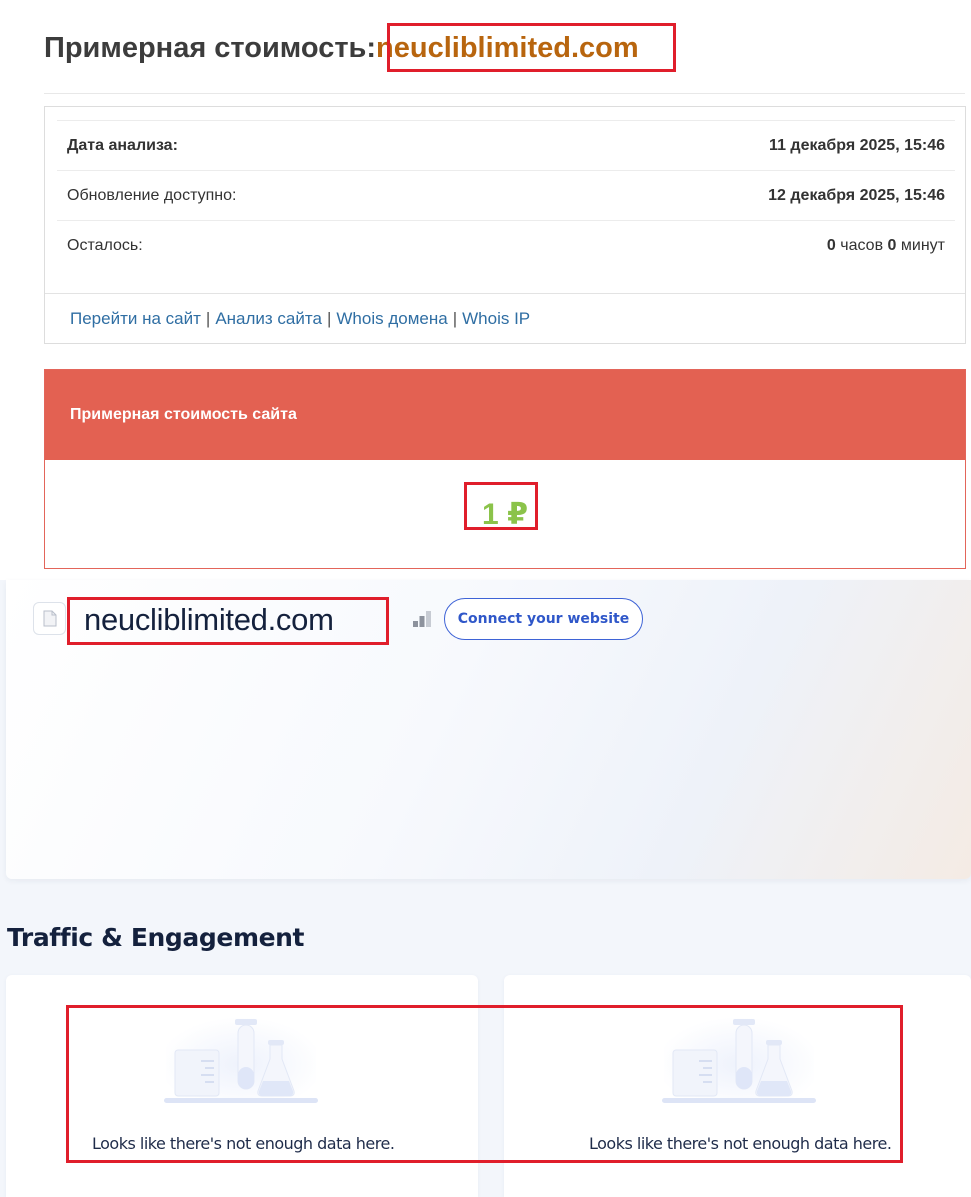 The width and height of the screenshot is (971, 1197). What do you see at coordinates (505, 415) in the screenshot?
I see `site-estimate-title: Примерная стоимость сайта` at bounding box center [505, 415].